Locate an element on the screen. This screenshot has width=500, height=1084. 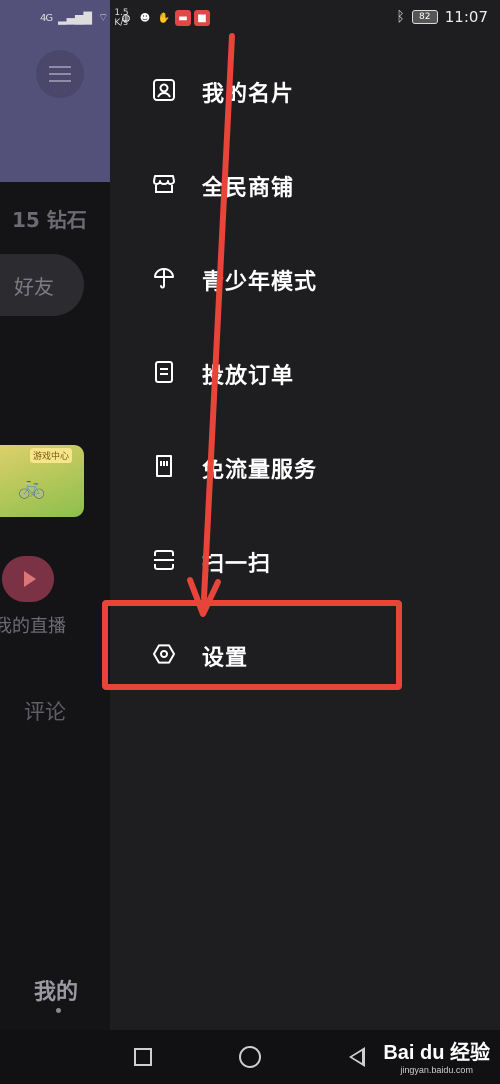
menu-item-label: 投放订单 is located at coordinates (248, 376).